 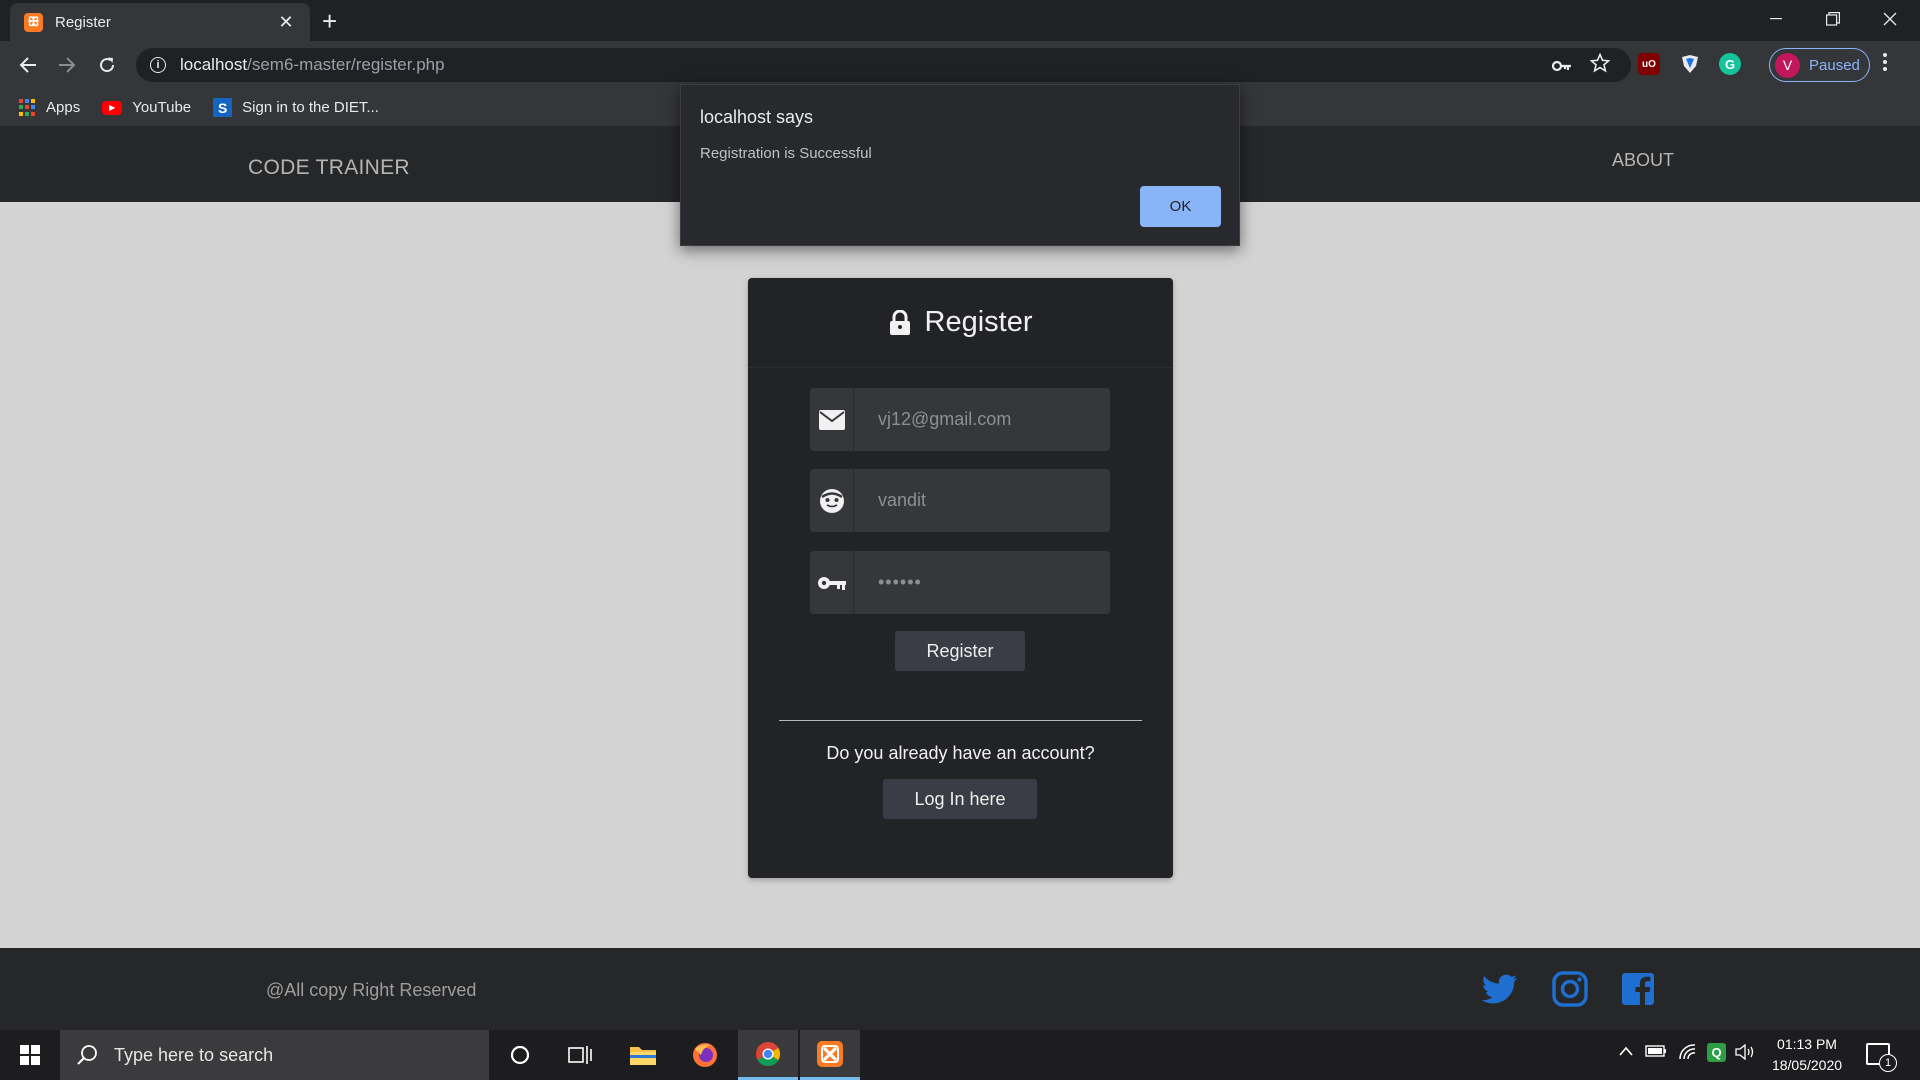 I want to click on tab-close-icon: ✕, so click(x=286, y=22).